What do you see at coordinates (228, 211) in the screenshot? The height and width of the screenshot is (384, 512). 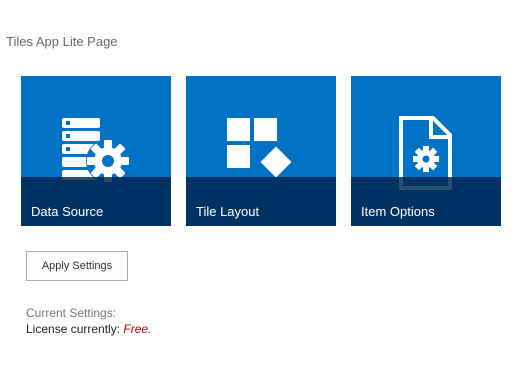 I see `tile-label: Tile Layout` at bounding box center [228, 211].